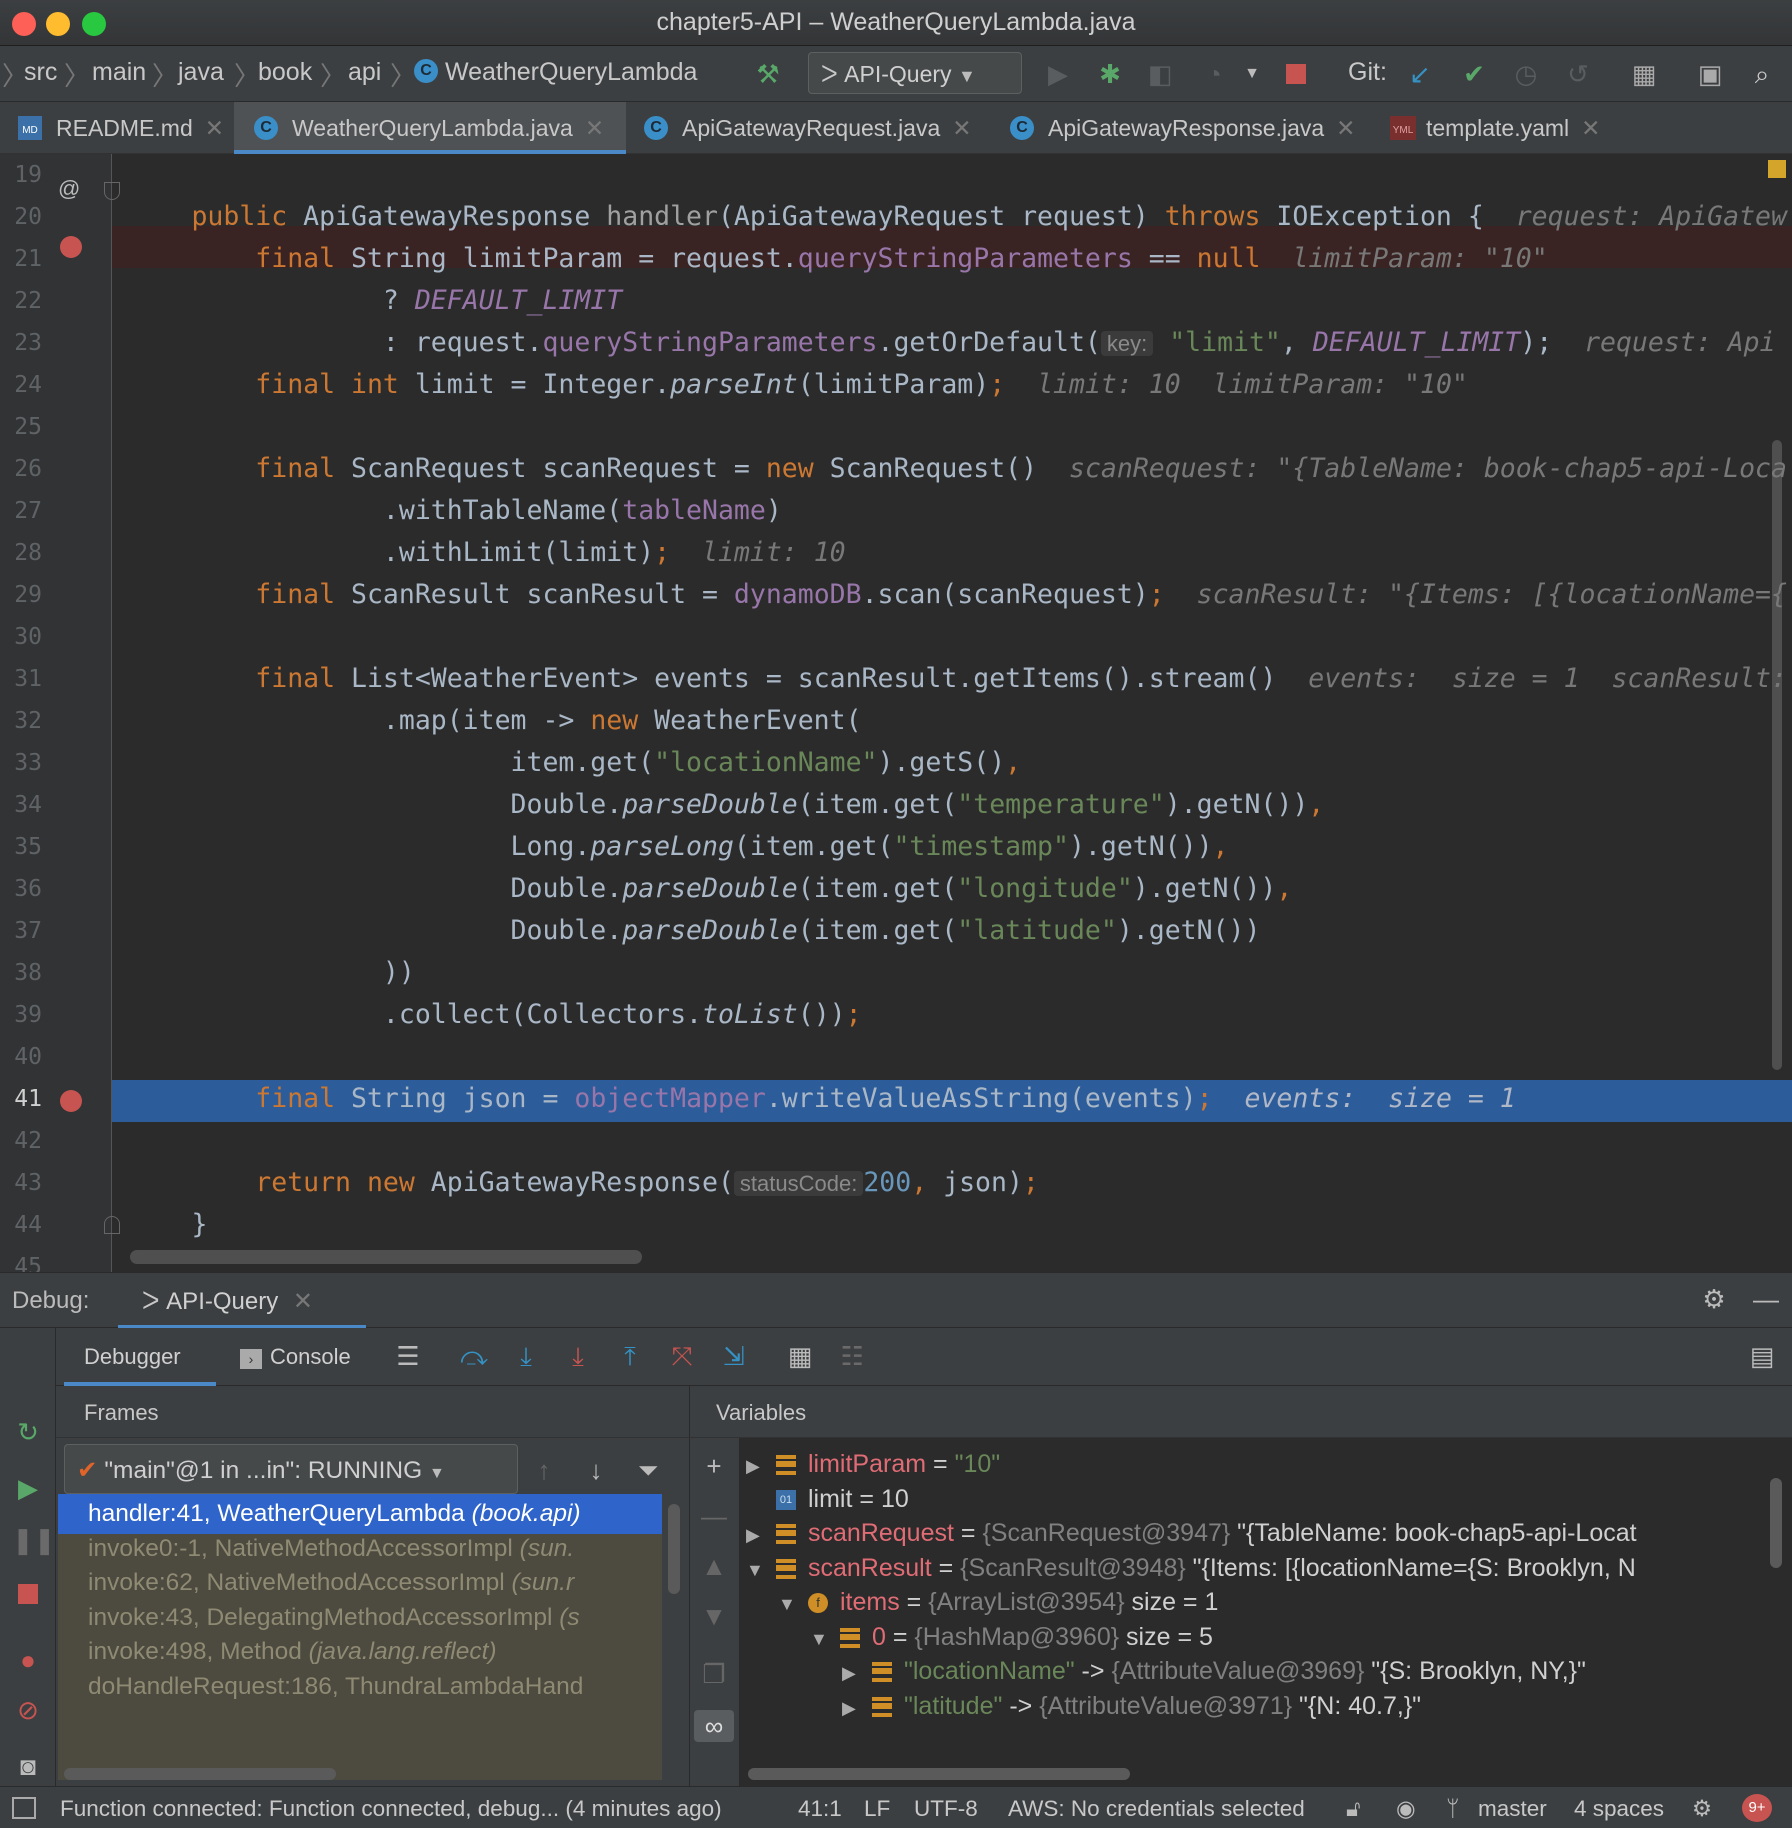 Image resolution: width=1792 pixels, height=1828 pixels. I want to click on chevron-down-icon: ▼, so click(1252, 74).